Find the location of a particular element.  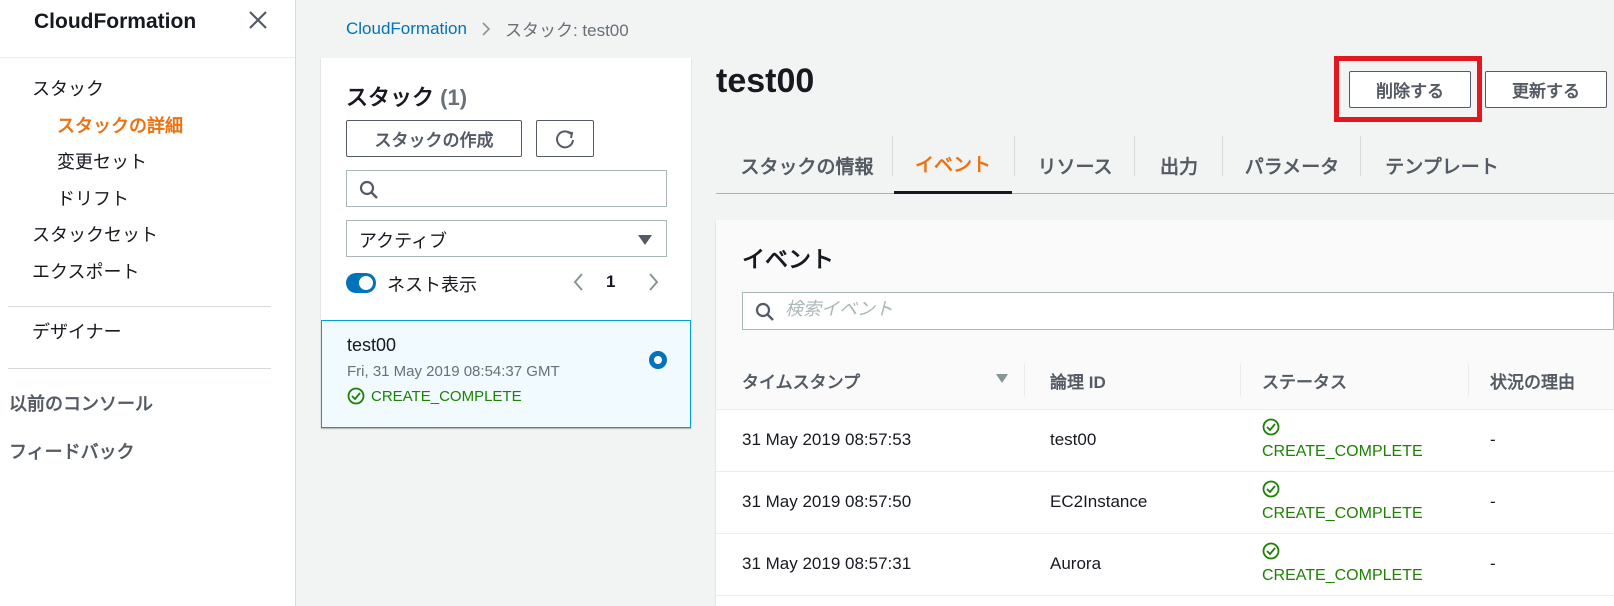

events-table-header: タイムスタンプ 論理 ID ステータス 状況の理由 is located at coordinates (1165, 380).